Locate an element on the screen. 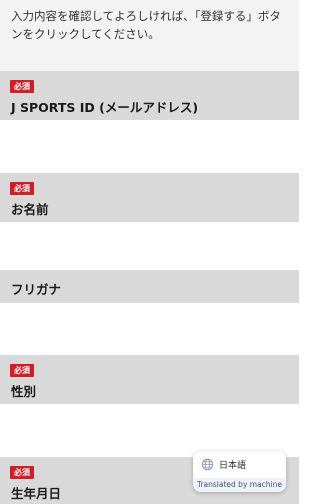 The width and height of the screenshot is (320, 504). intro-text: 入力内容を確認してよろしければ、「登録する」ボタ ンをクリックしてください。 is located at coordinates (149, 35).